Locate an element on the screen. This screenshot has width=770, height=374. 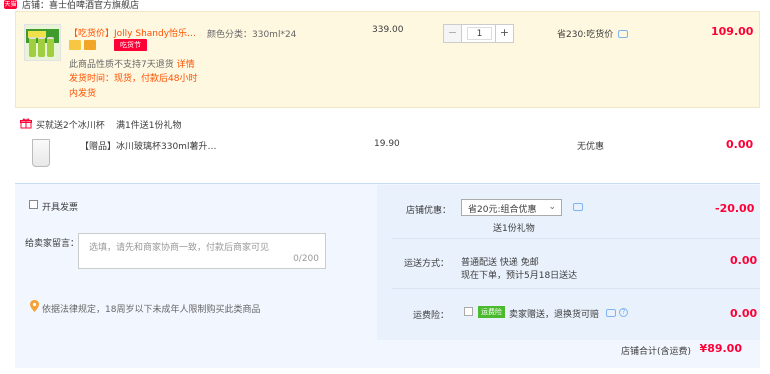
store-discount-select: 省20元:组合优惠 ⌄ is located at coordinates (511, 207).